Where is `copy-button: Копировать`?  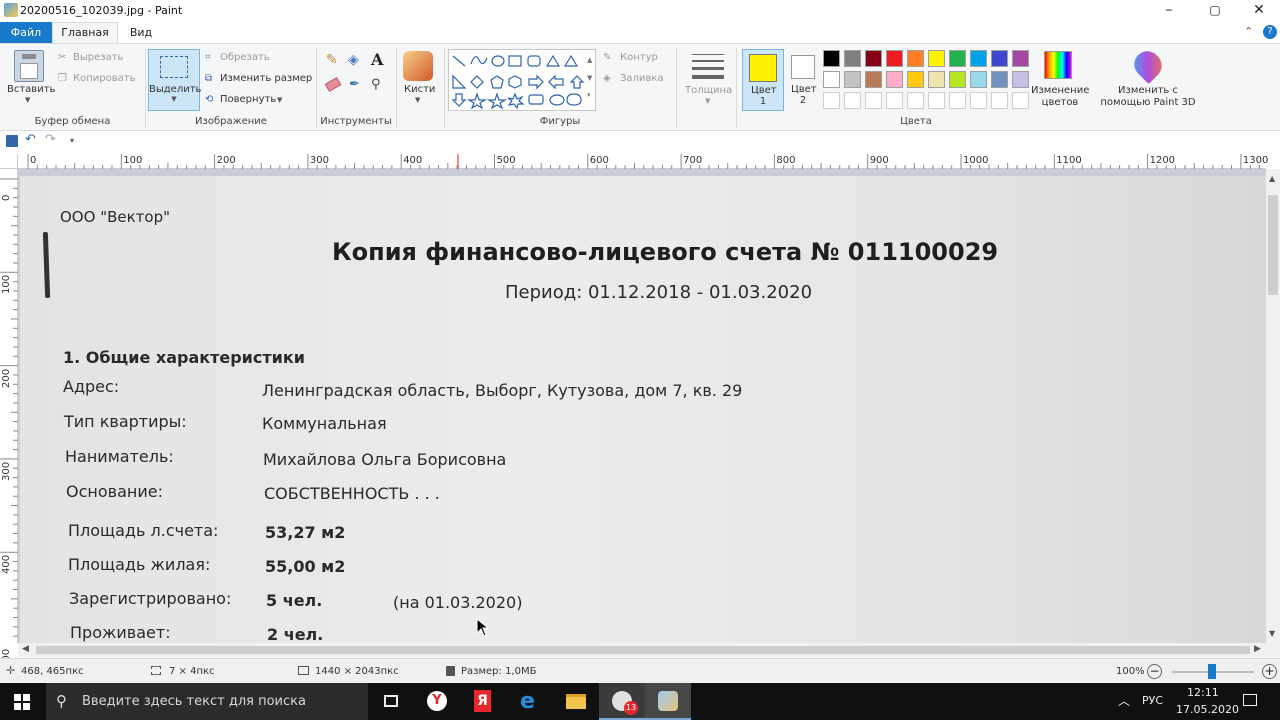 copy-button: Копировать is located at coordinates (104, 78).